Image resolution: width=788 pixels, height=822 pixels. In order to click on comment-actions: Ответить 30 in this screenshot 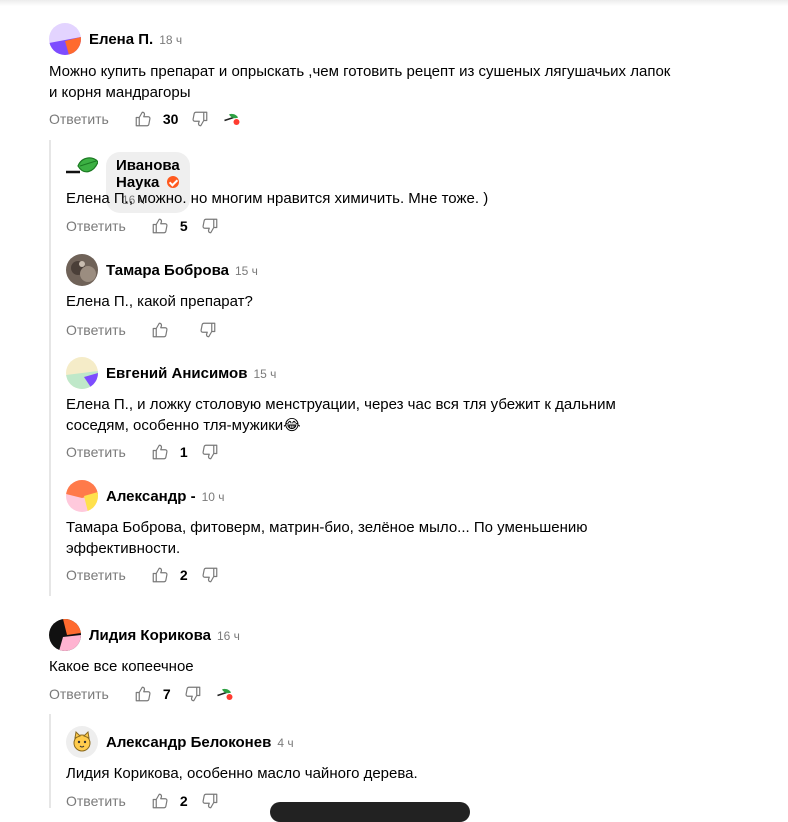, I will do `click(145, 119)`.